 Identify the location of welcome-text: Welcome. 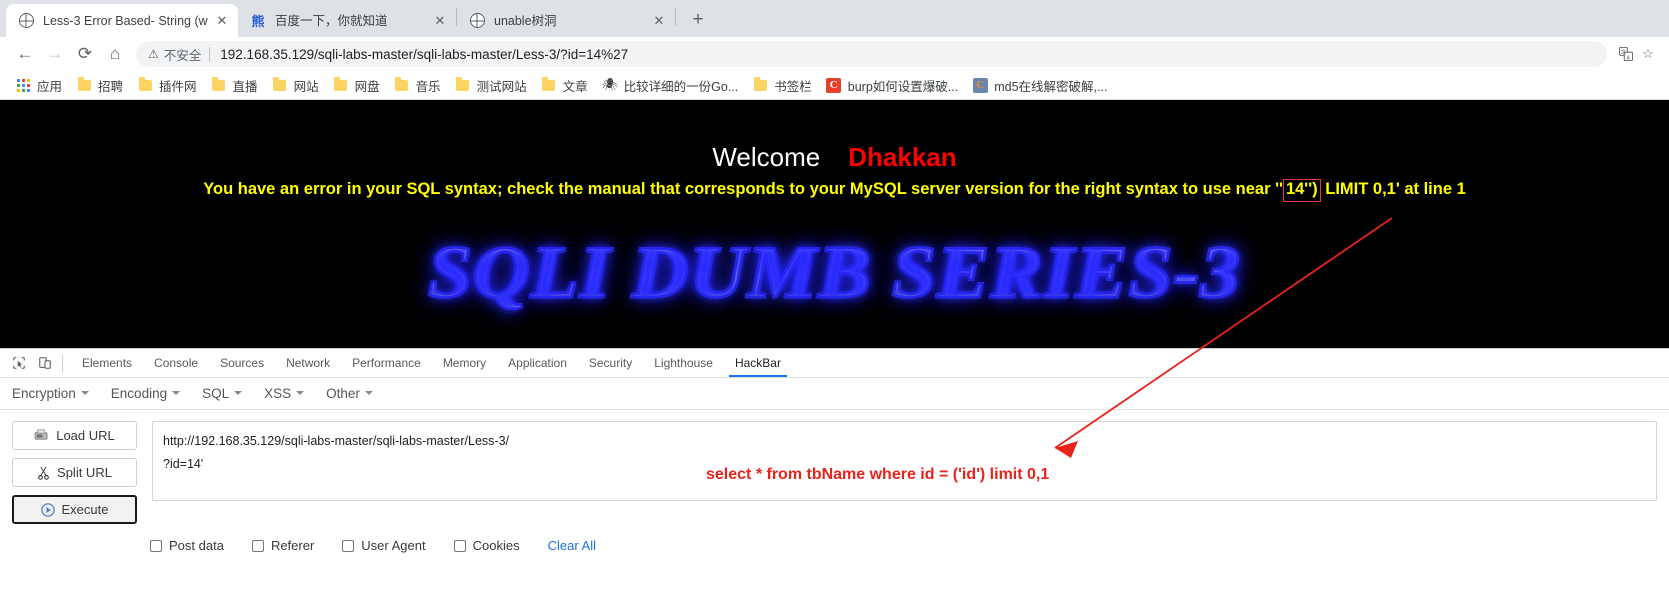
(766, 157).